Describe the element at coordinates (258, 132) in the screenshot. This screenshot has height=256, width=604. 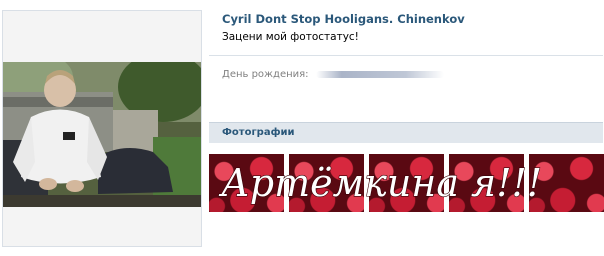
I see `photos-section-title: Фотографии` at that location.